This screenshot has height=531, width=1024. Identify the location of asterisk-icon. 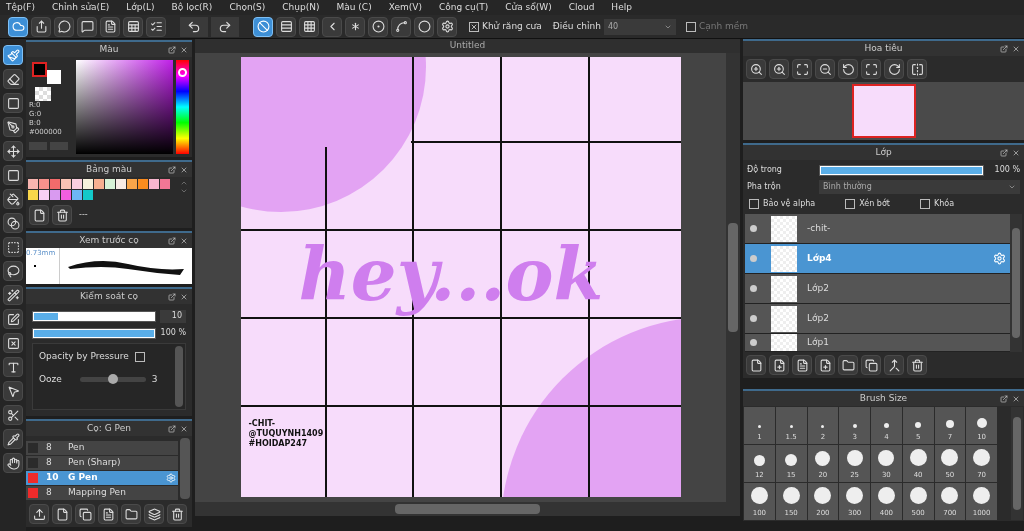
(355, 26).